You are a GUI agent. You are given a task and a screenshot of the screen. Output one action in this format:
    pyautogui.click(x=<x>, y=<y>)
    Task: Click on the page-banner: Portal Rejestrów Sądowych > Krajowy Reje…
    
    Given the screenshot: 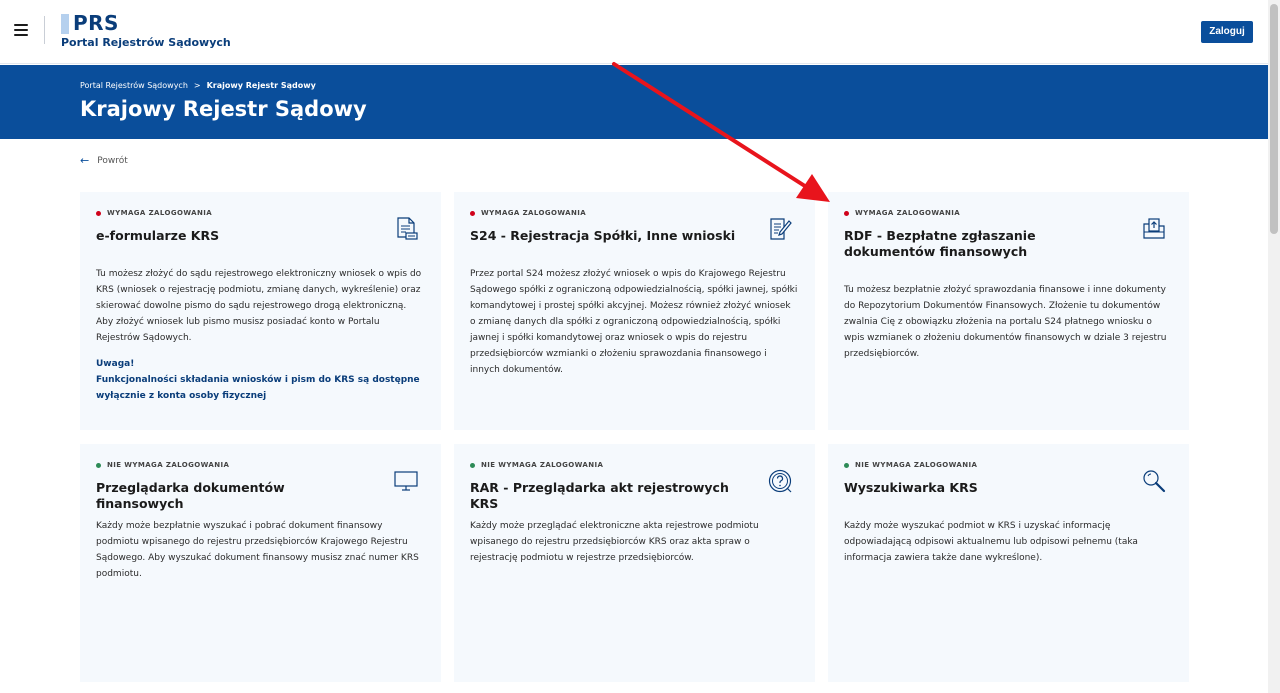 What is the action you would take?
    pyautogui.click(x=634, y=102)
    